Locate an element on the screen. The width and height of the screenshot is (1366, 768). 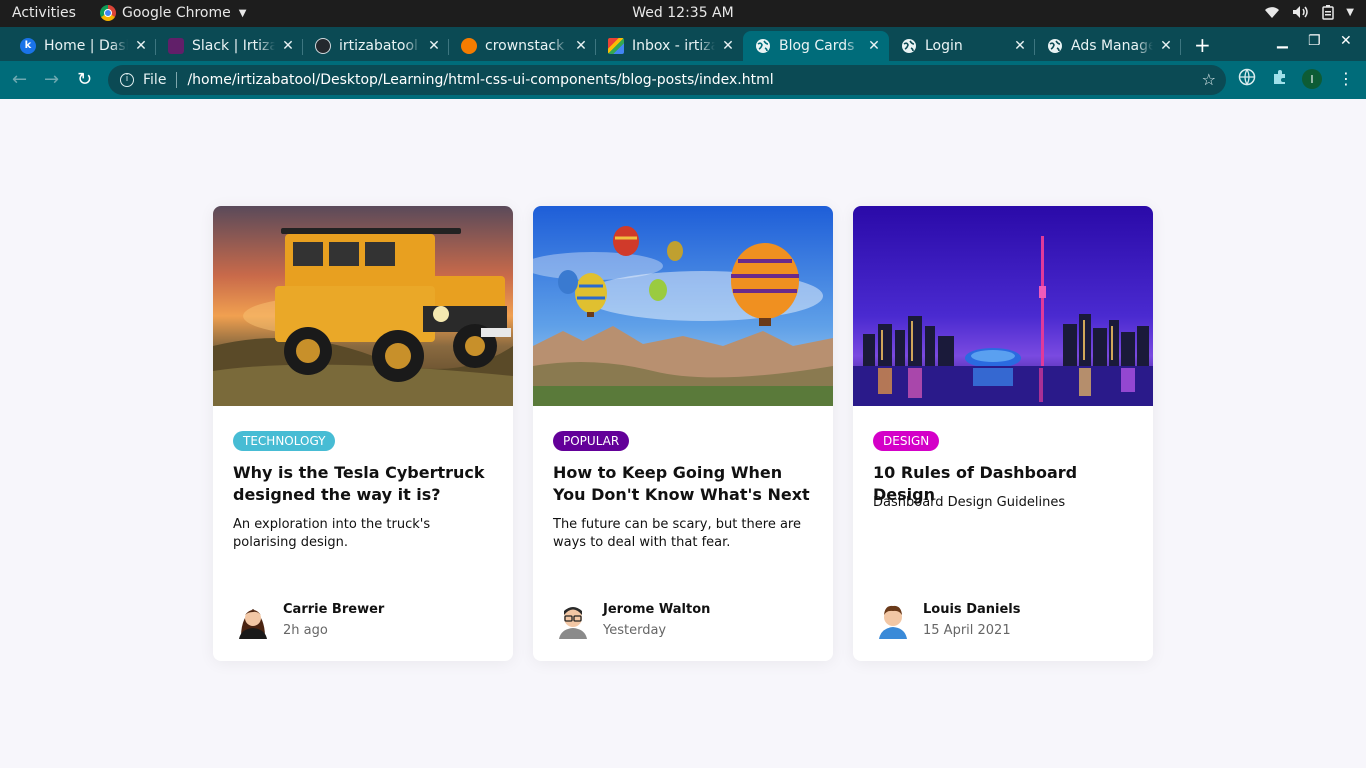
tab-label: Home | Dashboard is located at coordinates (86, 46).